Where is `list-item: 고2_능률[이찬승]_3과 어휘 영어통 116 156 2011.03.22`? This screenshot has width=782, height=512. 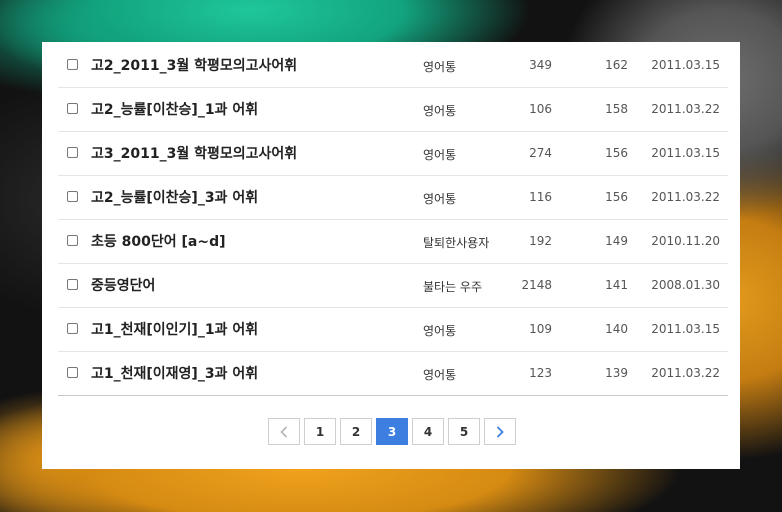 list-item: 고2_능률[이찬승]_3과 어휘 영어통 116 156 2011.03.22 is located at coordinates (393, 198).